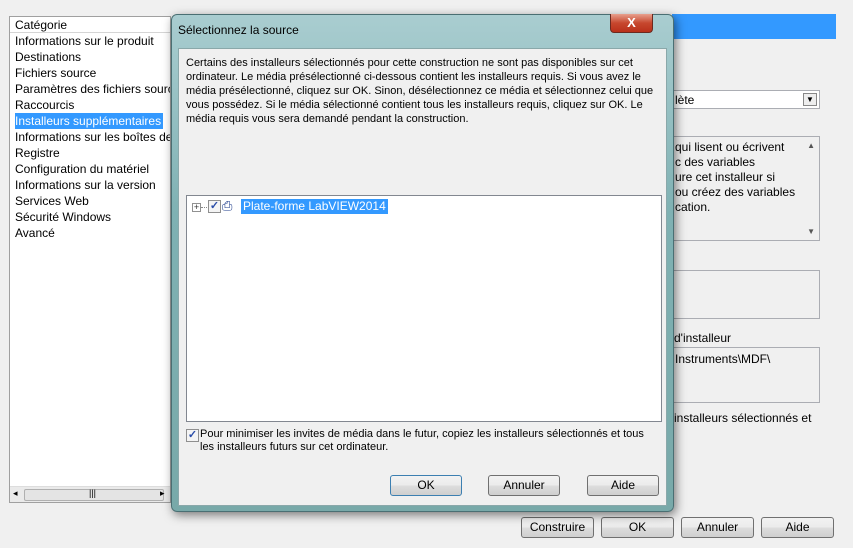  What do you see at coordinates (90, 57) in the screenshot?
I see `category-item: Destinations` at bounding box center [90, 57].